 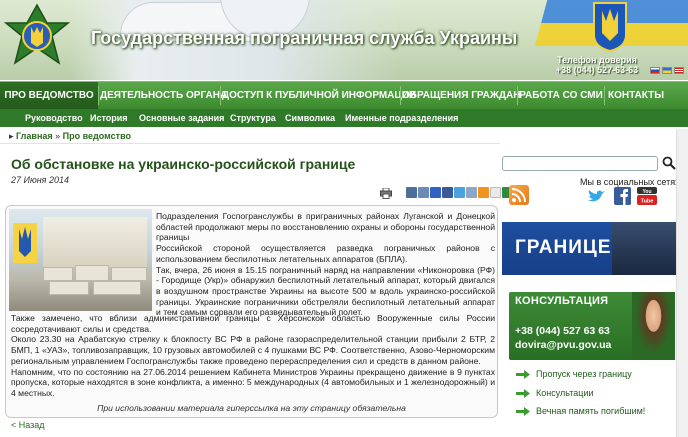 What do you see at coordinates (655, 70) in the screenshot?
I see `lang-flag-ru-icon` at bounding box center [655, 70].